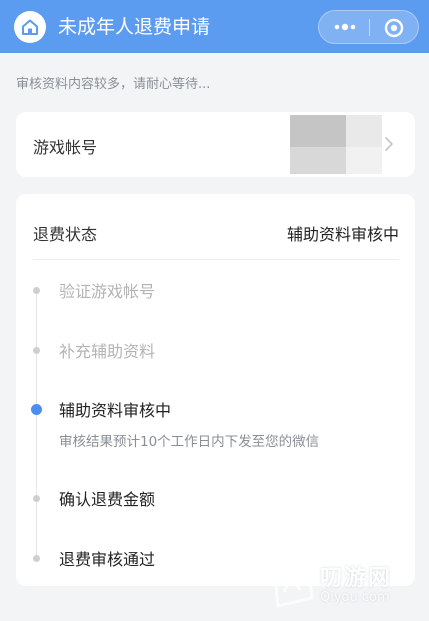 This screenshot has width=429, height=621. I want to click on capsule-divider, so click(369, 27).